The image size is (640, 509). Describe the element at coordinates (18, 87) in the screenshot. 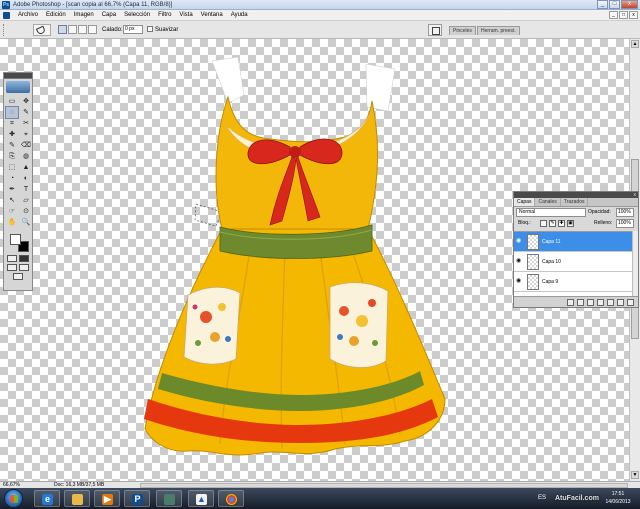

I see `adobe-feather-icon` at that location.